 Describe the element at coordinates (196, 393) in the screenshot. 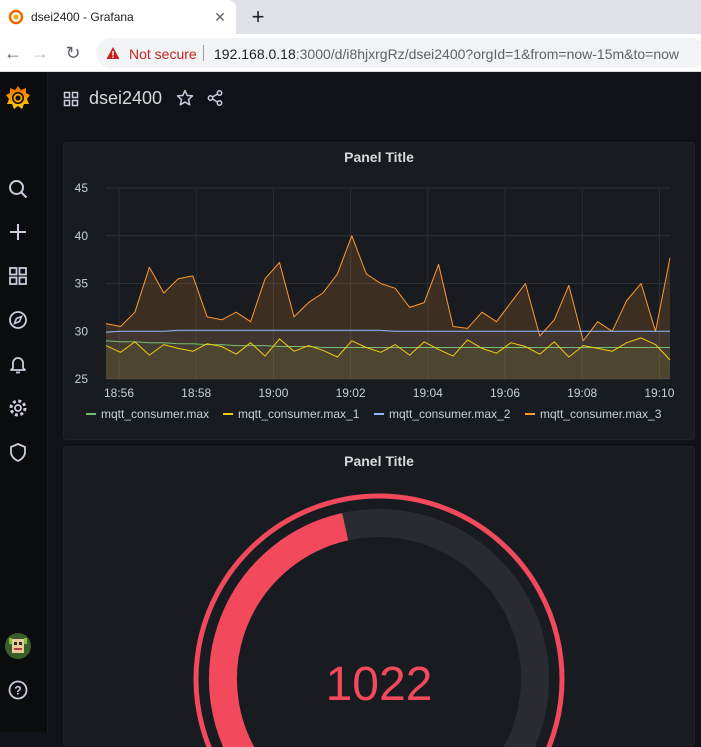

I see `x-tick-label: 18:58` at that location.